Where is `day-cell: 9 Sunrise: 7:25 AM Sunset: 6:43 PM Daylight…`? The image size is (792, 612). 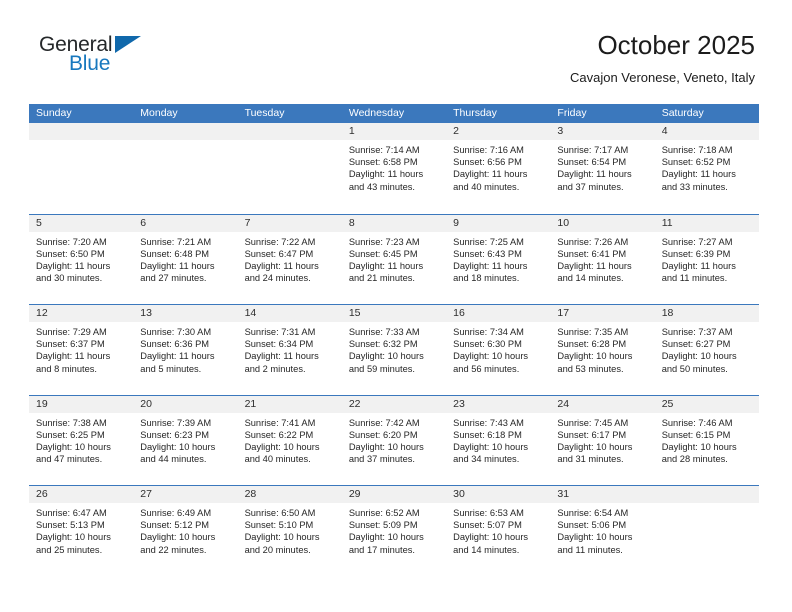 day-cell: 9 Sunrise: 7:25 AM Sunset: 6:43 PM Daylight… is located at coordinates (498, 259).